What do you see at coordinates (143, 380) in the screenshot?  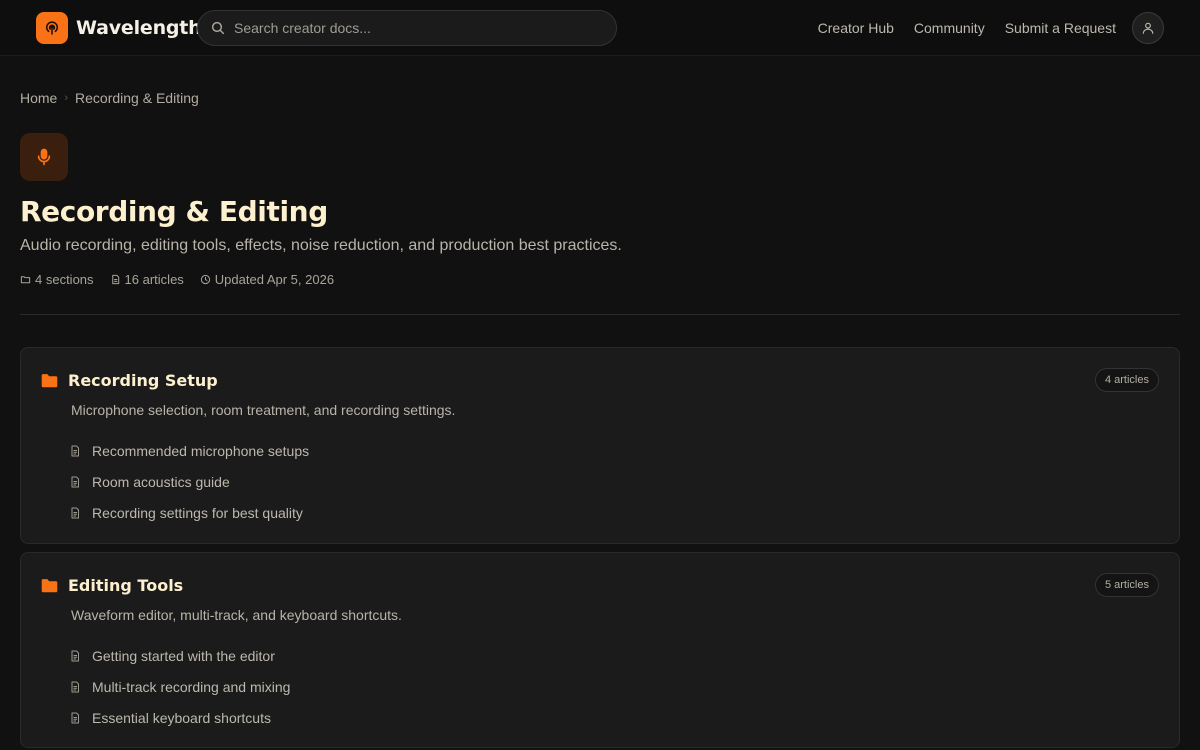 I see `section-title: Recording Setup` at bounding box center [143, 380].